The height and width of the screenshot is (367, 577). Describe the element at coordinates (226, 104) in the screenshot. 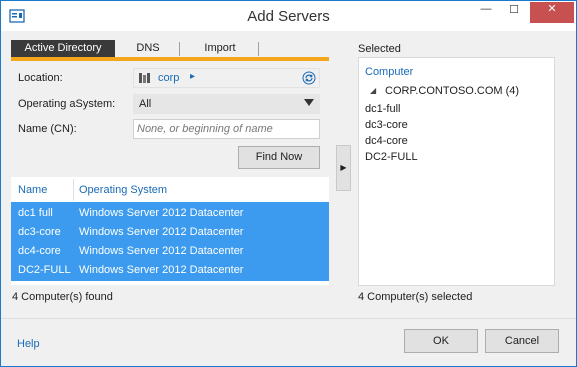

I see `os-dropdown: All` at that location.